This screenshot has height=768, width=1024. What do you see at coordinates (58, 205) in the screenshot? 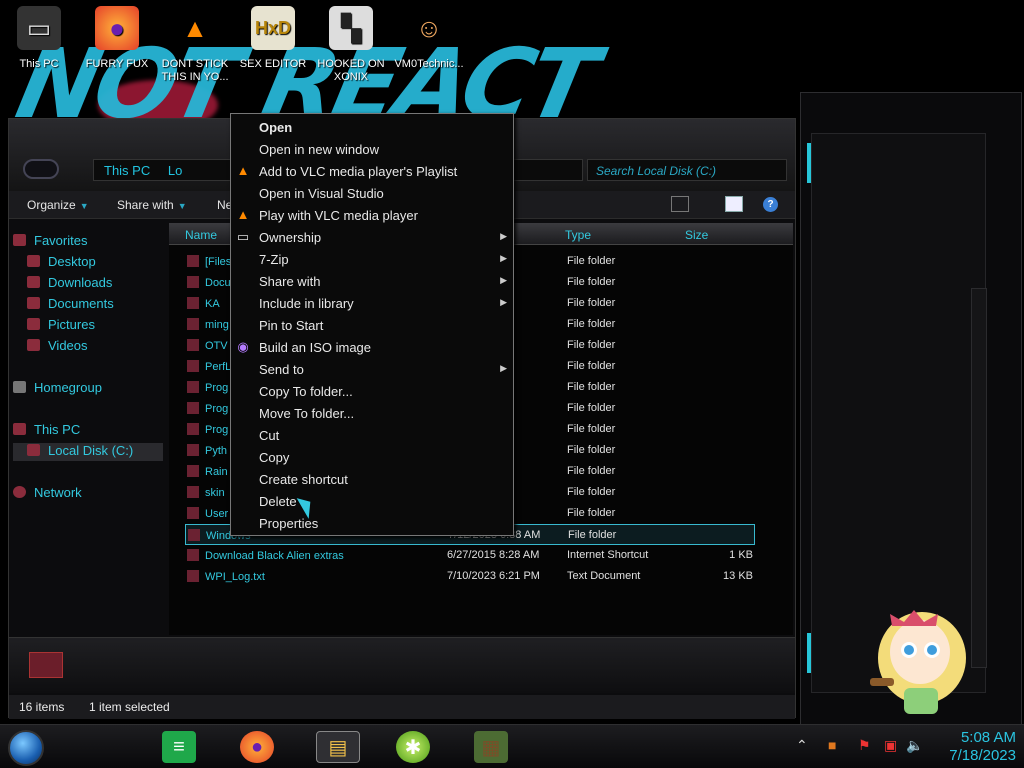
I see `organize-button: Organize ▼` at bounding box center [58, 205].